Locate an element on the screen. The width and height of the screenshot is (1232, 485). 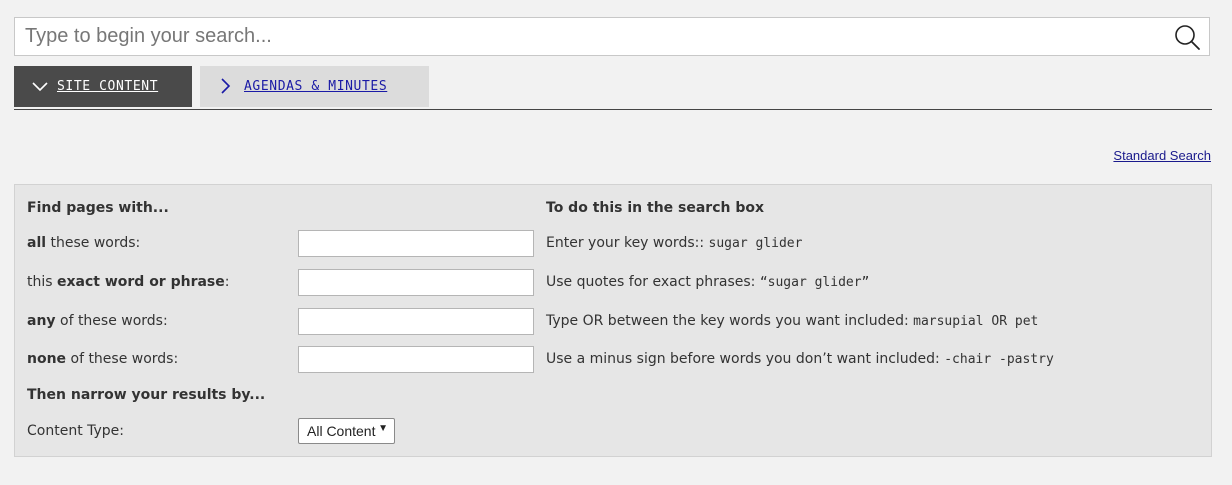
content-type-label: Content Type: is located at coordinates (76, 431).